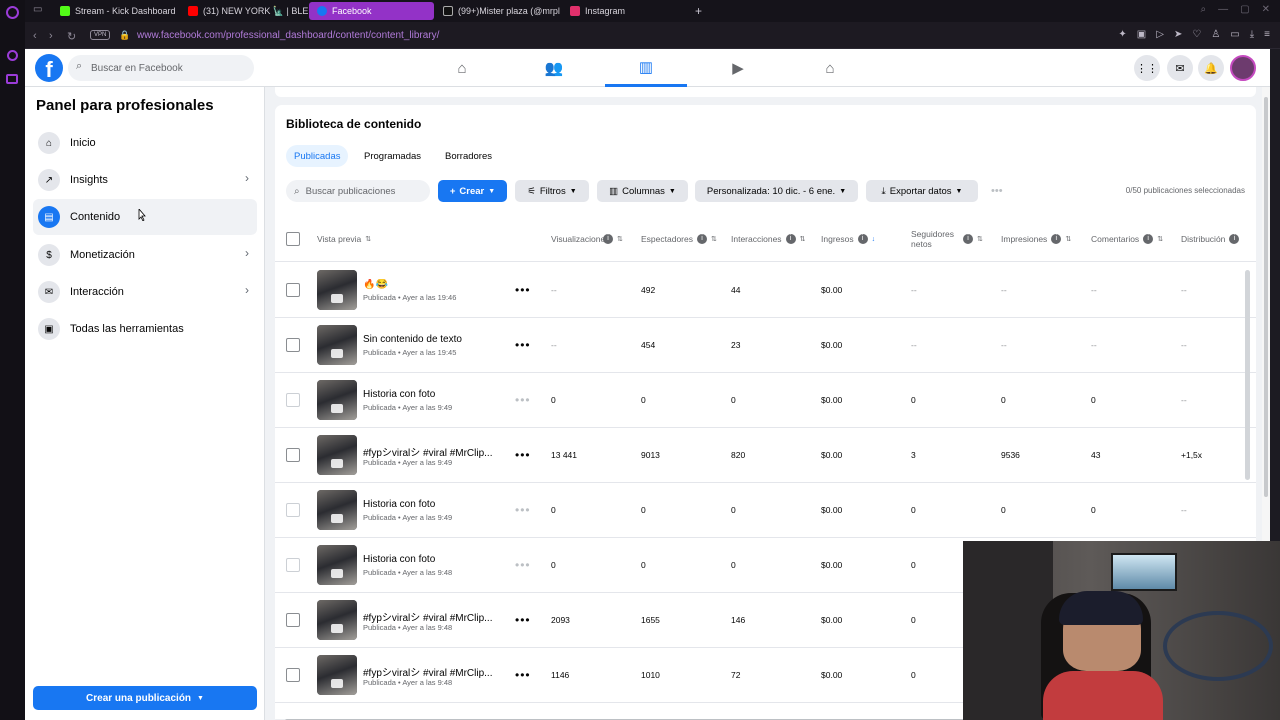 Image resolution: width=1280 pixels, height=720 pixels. What do you see at coordinates (625, 11) in the screenshot?
I see `tab-instagram: Instagram` at bounding box center [625, 11].